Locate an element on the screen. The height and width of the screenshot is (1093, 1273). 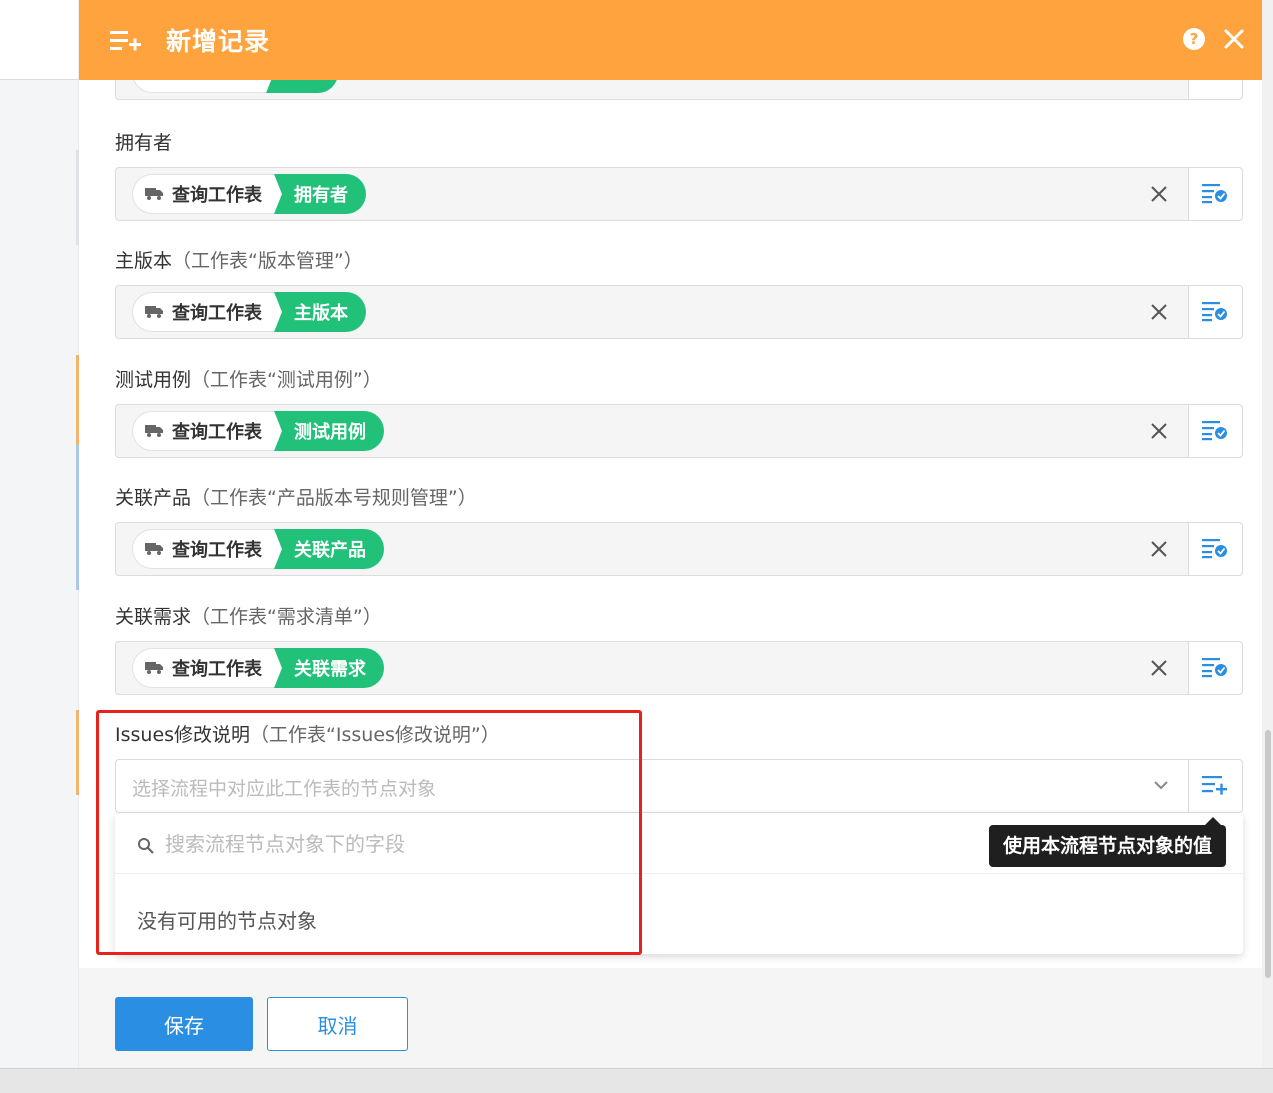
field-label: 关联需求（工作表“需求清单”） is located at coordinates (248, 617).